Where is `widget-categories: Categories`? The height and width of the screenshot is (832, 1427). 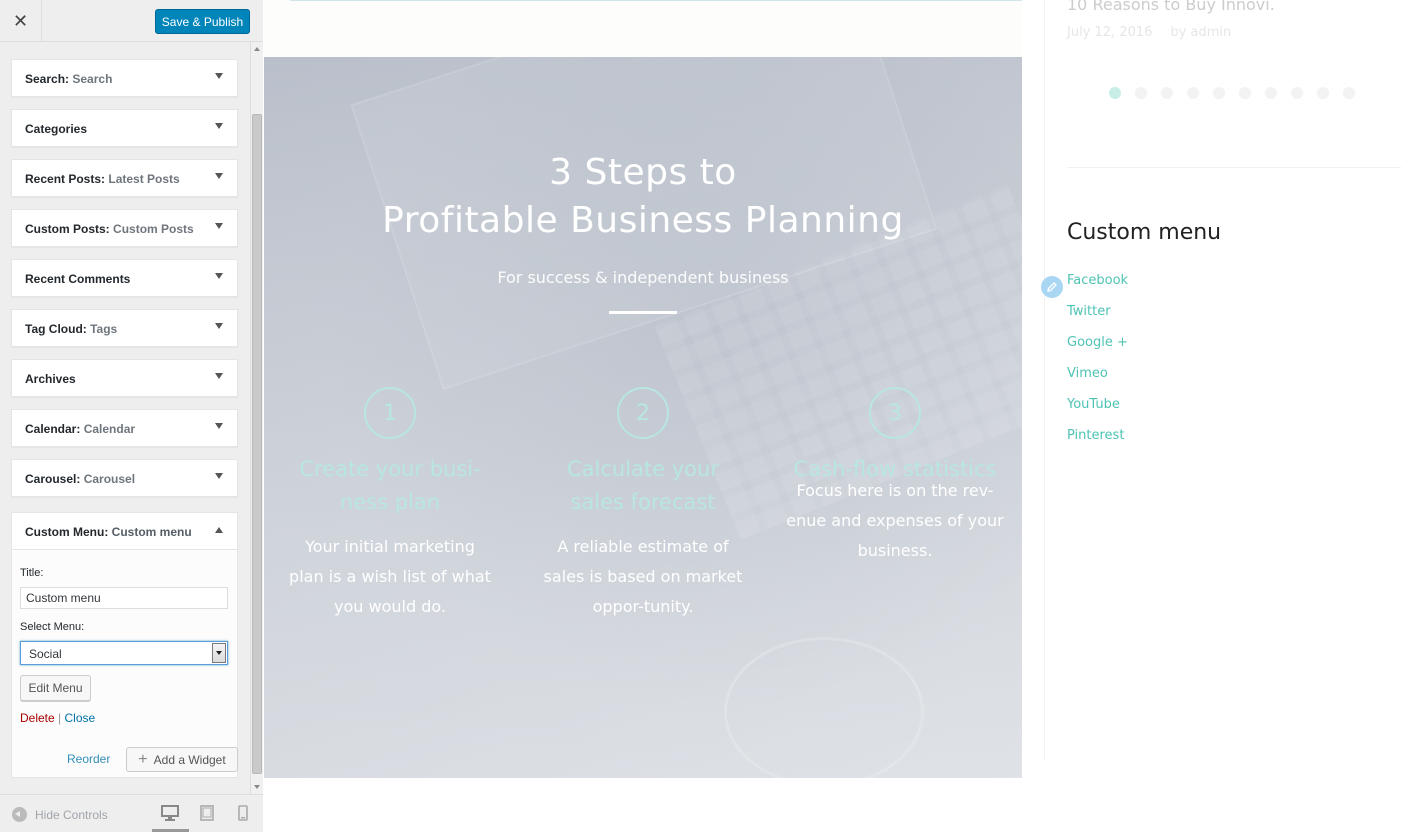
widget-categories: Categories is located at coordinates (124, 128).